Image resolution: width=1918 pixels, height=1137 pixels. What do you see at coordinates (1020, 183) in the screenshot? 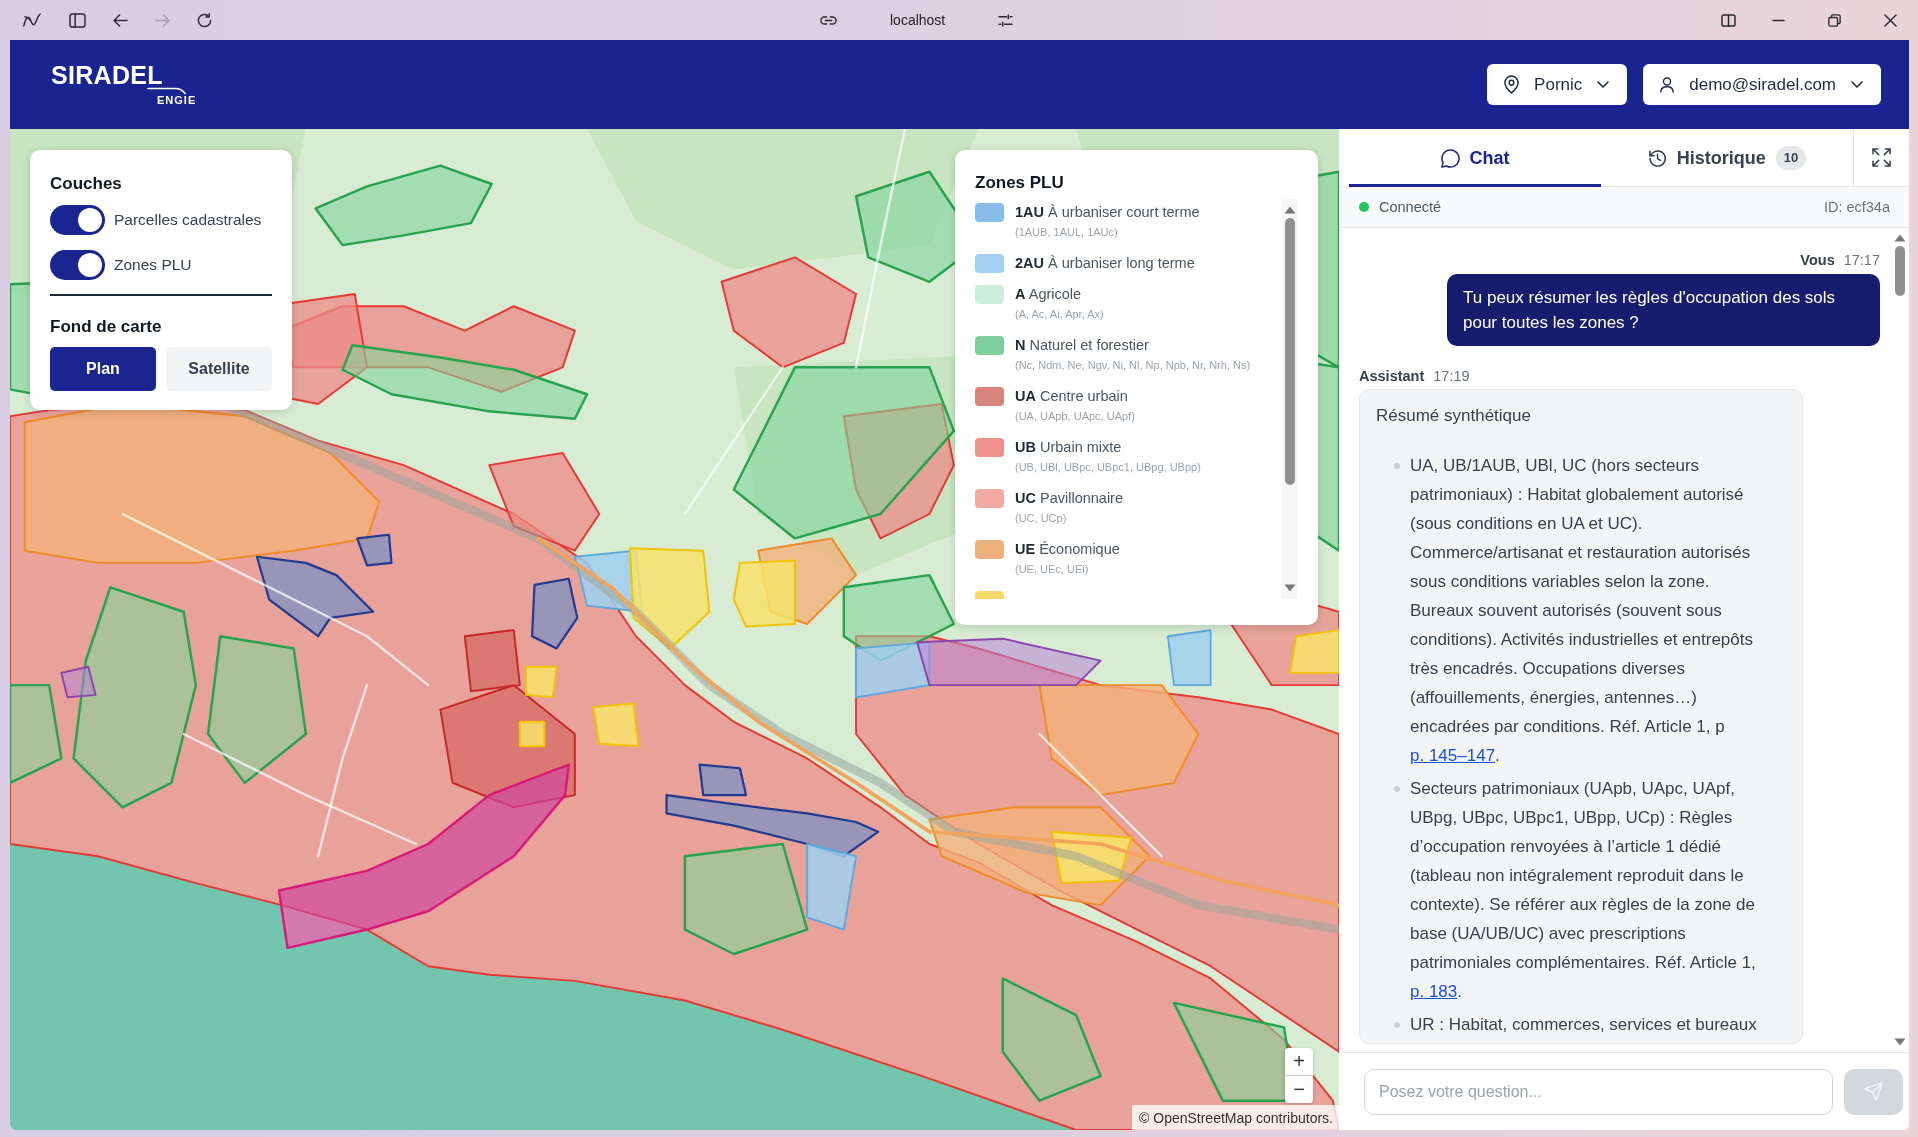
I see `legend-title: Zones PLU` at bounding box center [1020, 183].